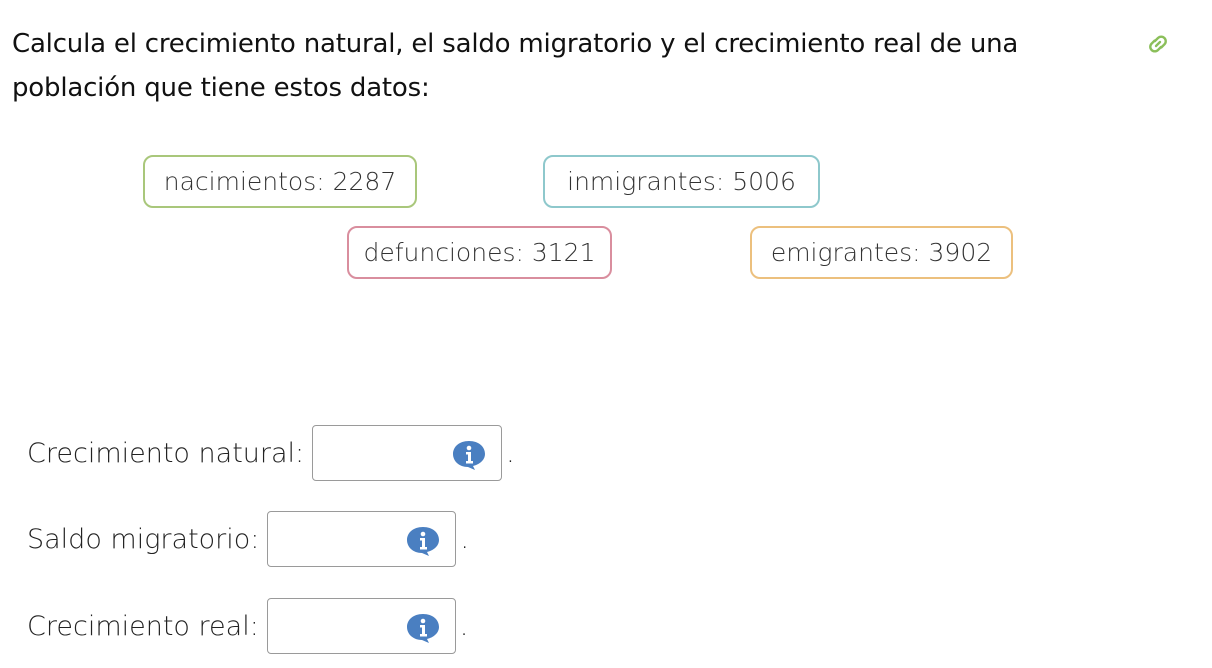 The width and height of the screenshot is (1212, 668). Describe the element at coordinates (464, 626) in the screenshot. I see `real-growth-suffix: .` at that location.